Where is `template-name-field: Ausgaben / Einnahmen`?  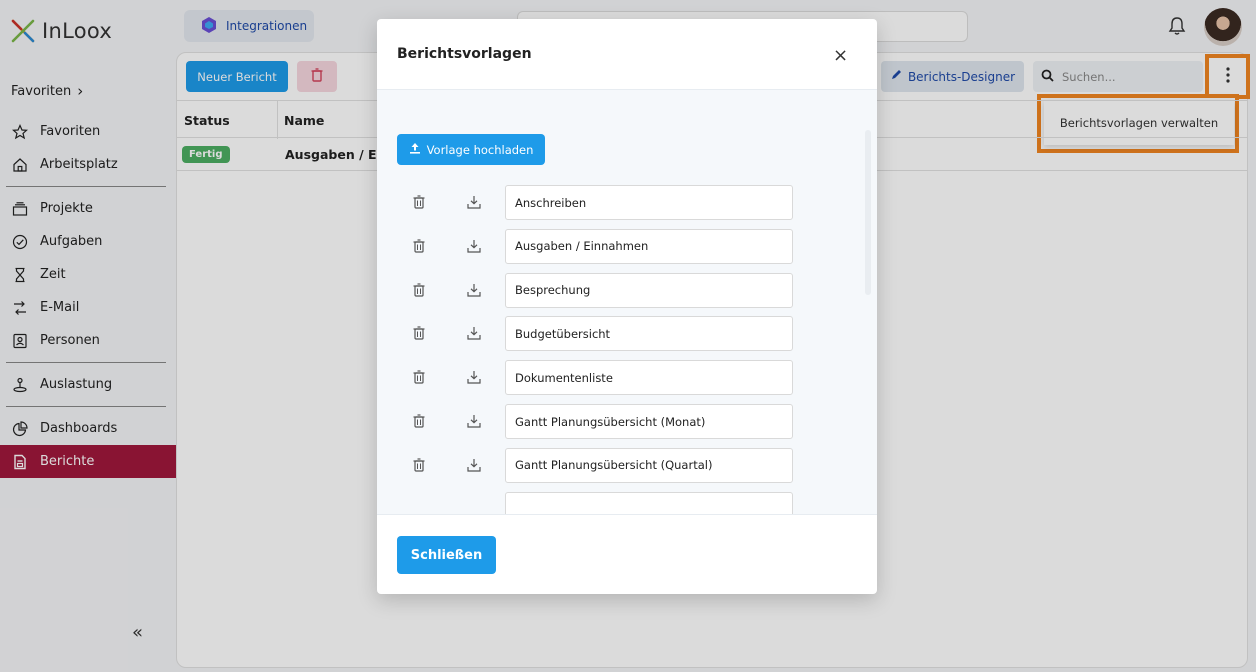 template-name-field: Ausgaben / Einnahmen is located at coordinates (649, 246).